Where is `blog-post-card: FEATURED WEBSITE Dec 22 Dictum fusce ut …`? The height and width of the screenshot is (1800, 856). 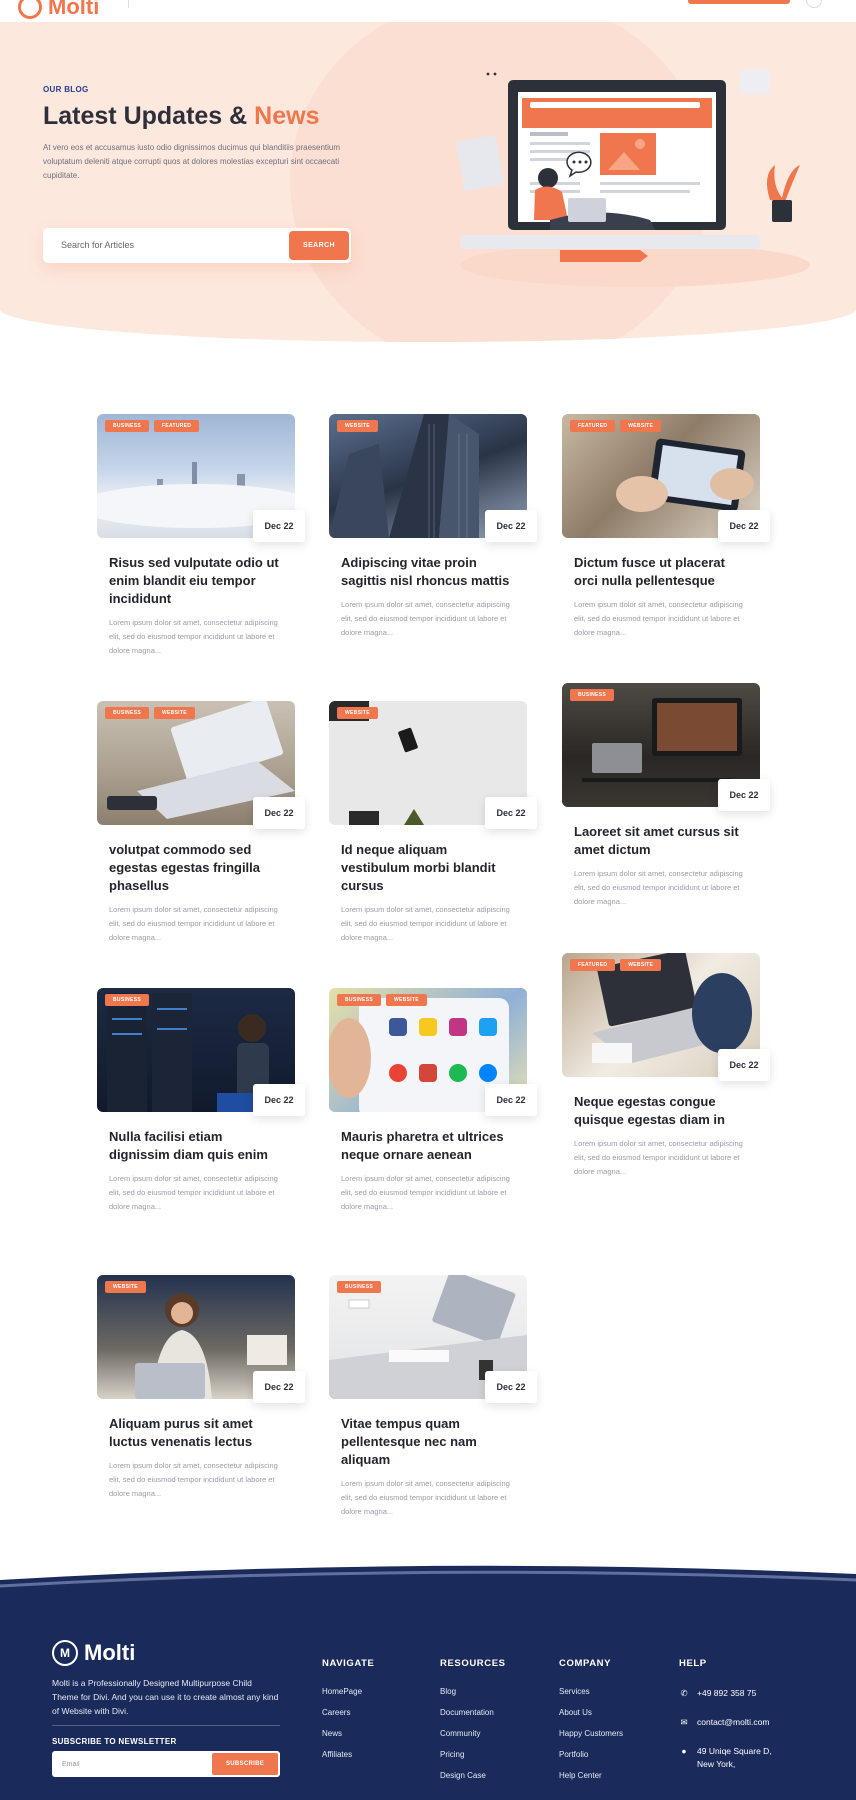 blog-post-card: FEATURED WEBSITE Dec 22 Dictum fusce ut … is located at coordinates (666, 527).